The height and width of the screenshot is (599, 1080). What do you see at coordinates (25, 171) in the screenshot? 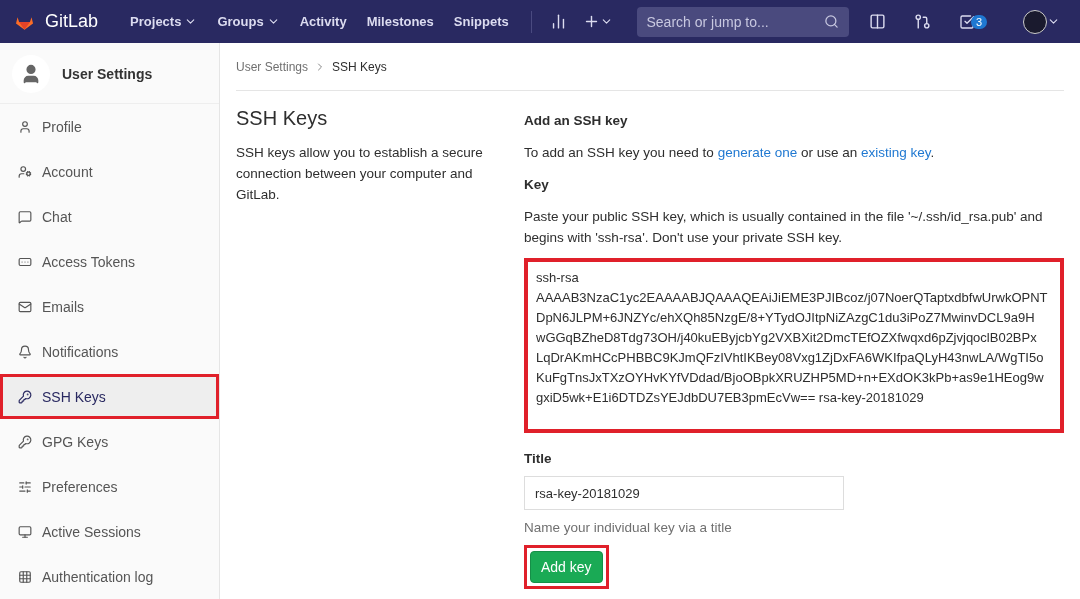
I see `user-gear-icon` at bounding box center [25, 171].